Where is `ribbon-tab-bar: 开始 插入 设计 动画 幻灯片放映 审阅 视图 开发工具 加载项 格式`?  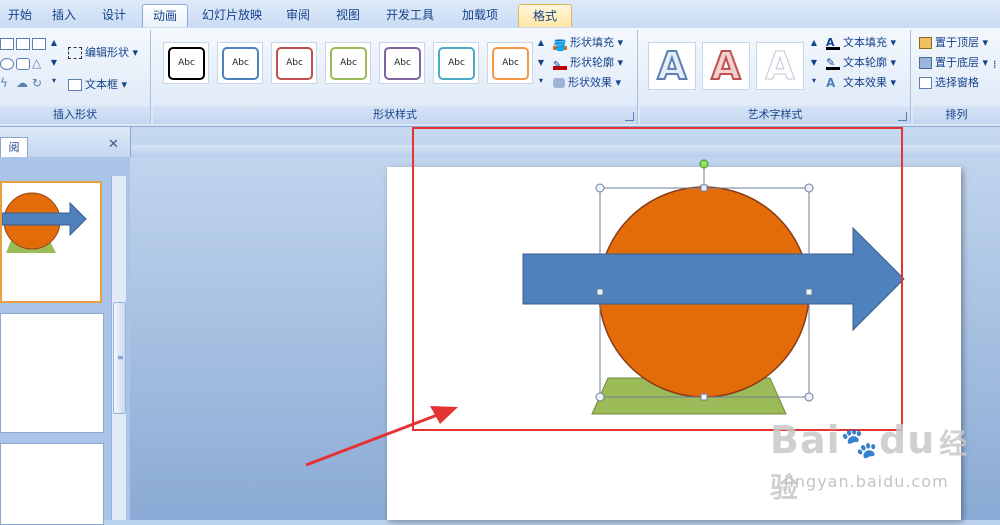 ribbon-tab-bar: 开始 插入 设计 动画 幻灯片放映 审阅 视图 开发工具 加载项 格式 is located at coordinates (500, 14).